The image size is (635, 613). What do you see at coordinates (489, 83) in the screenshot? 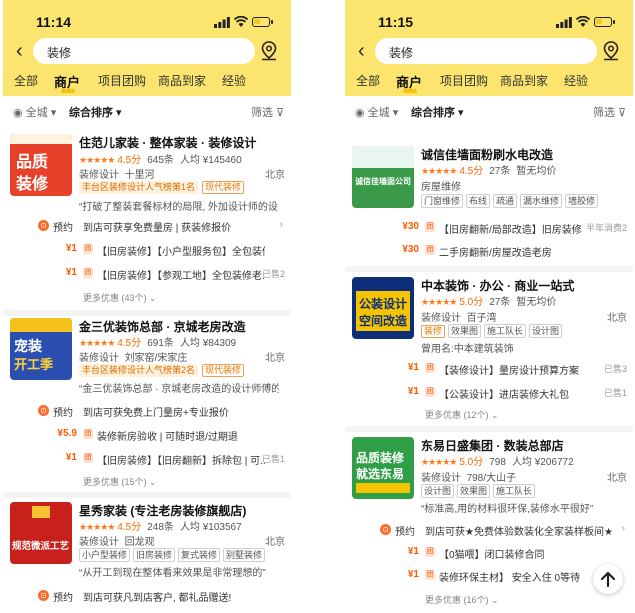
I see `tab-bar: 全部 商户 项目团购 商品到家 经验` at bounding box center [489, 83].